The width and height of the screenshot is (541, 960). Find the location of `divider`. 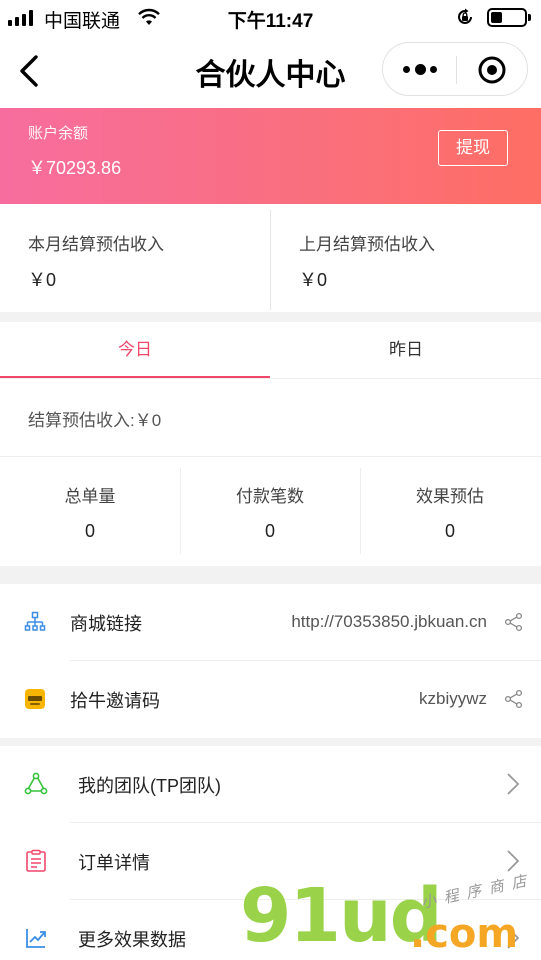

divider is located at coordinates (270, 378).